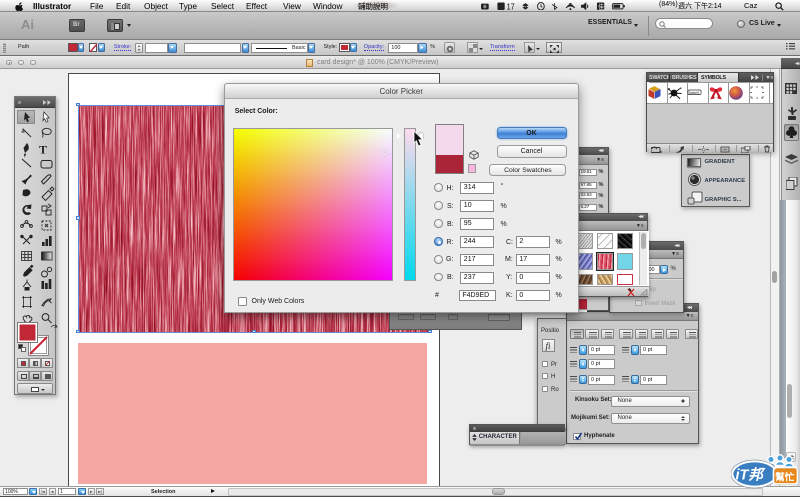 The image size is (800, 497). I want to click on svg-text: 17, so click(511, 6).